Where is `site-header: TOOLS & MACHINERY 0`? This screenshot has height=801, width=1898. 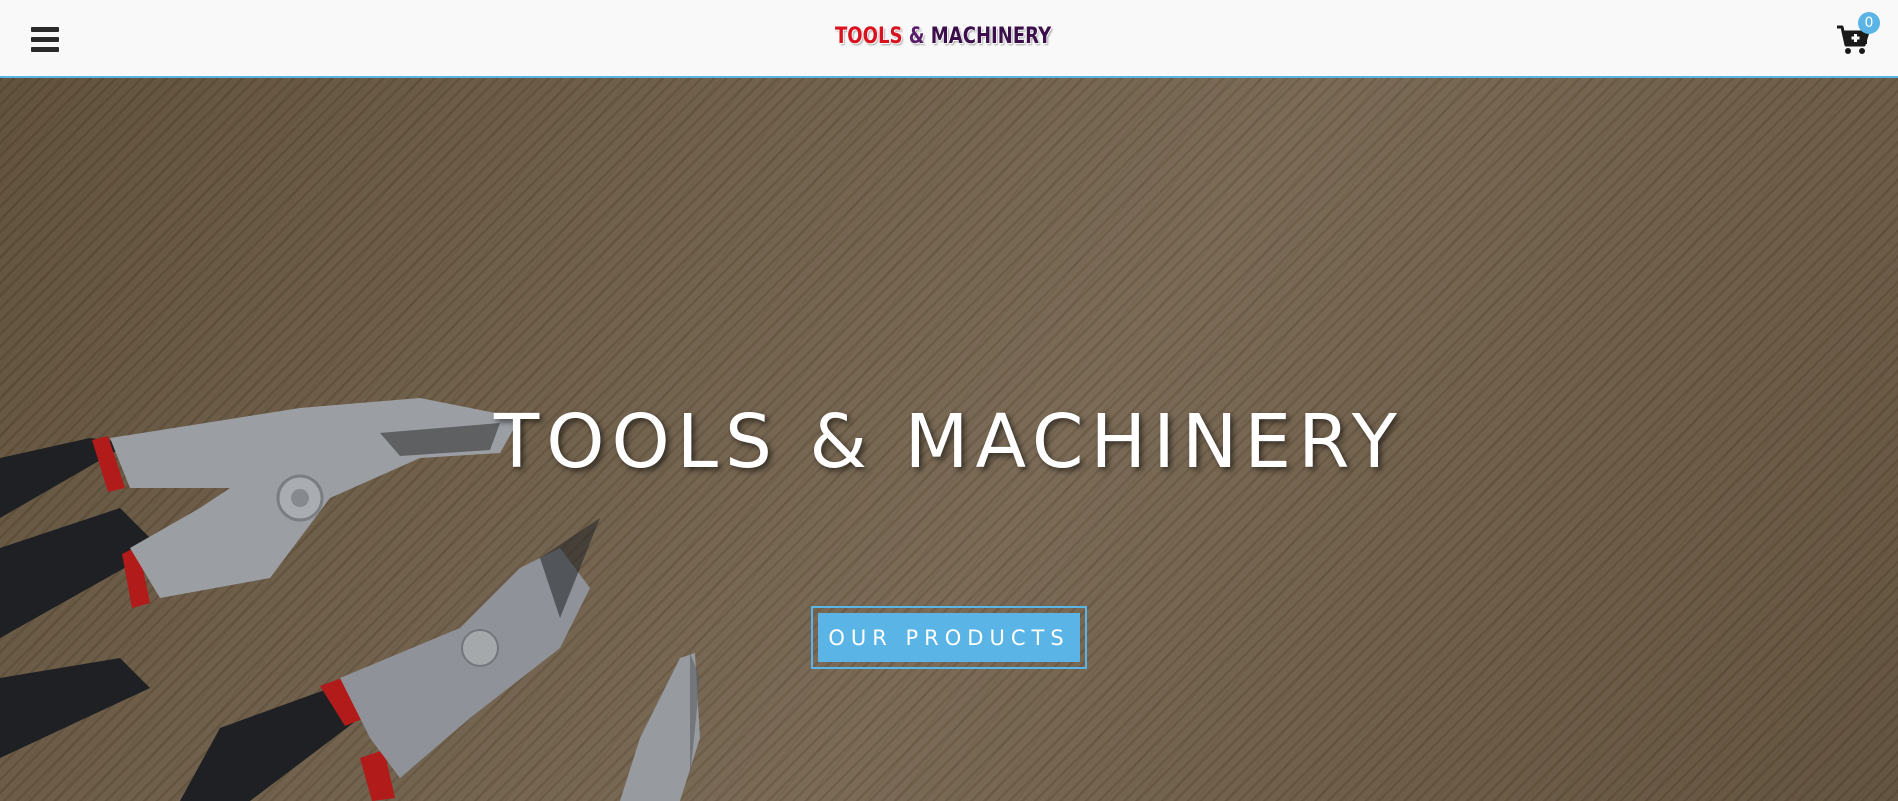 site-header: TOOLS & MACHINERY 0 is located at coordinates (949, 39).